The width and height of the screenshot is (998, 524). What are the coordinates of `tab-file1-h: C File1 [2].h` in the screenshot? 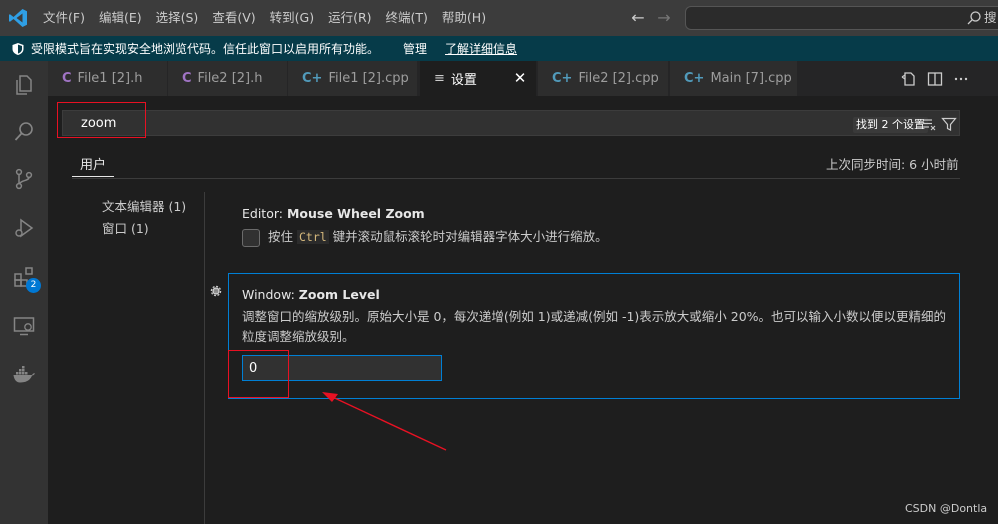 It's located at (108, 78).